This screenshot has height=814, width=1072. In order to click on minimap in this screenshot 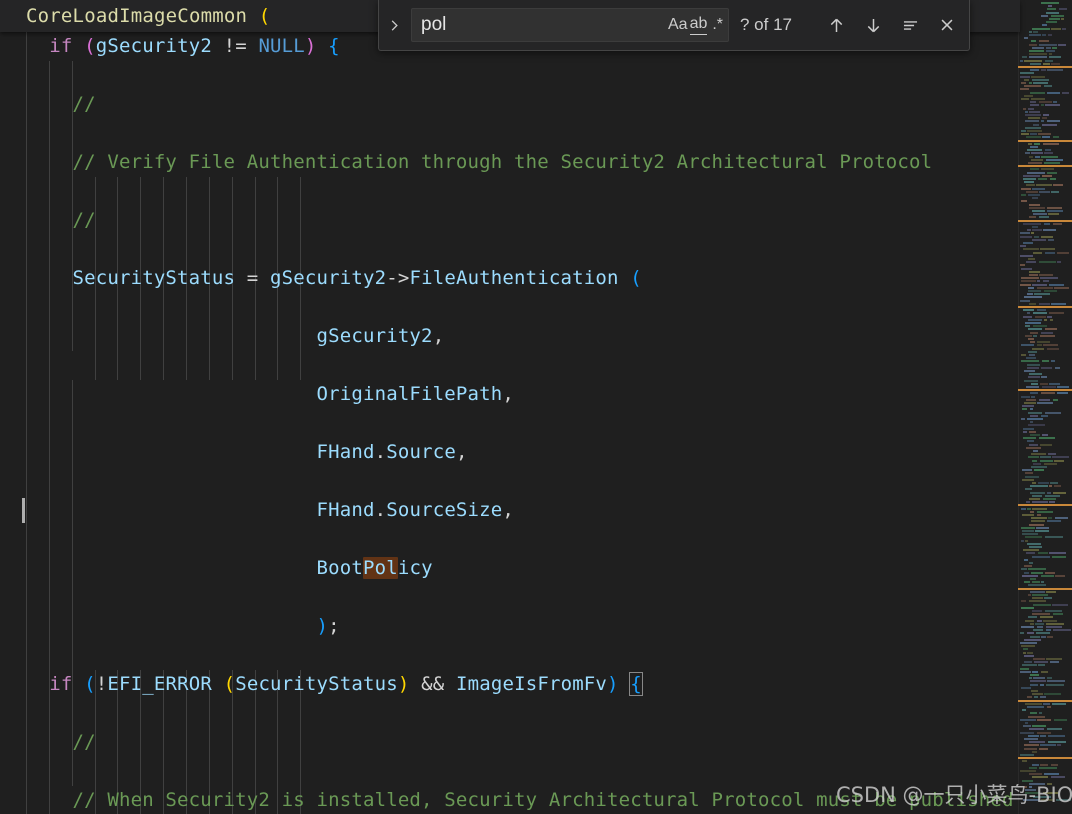, I will do `click(1045, 407)`.